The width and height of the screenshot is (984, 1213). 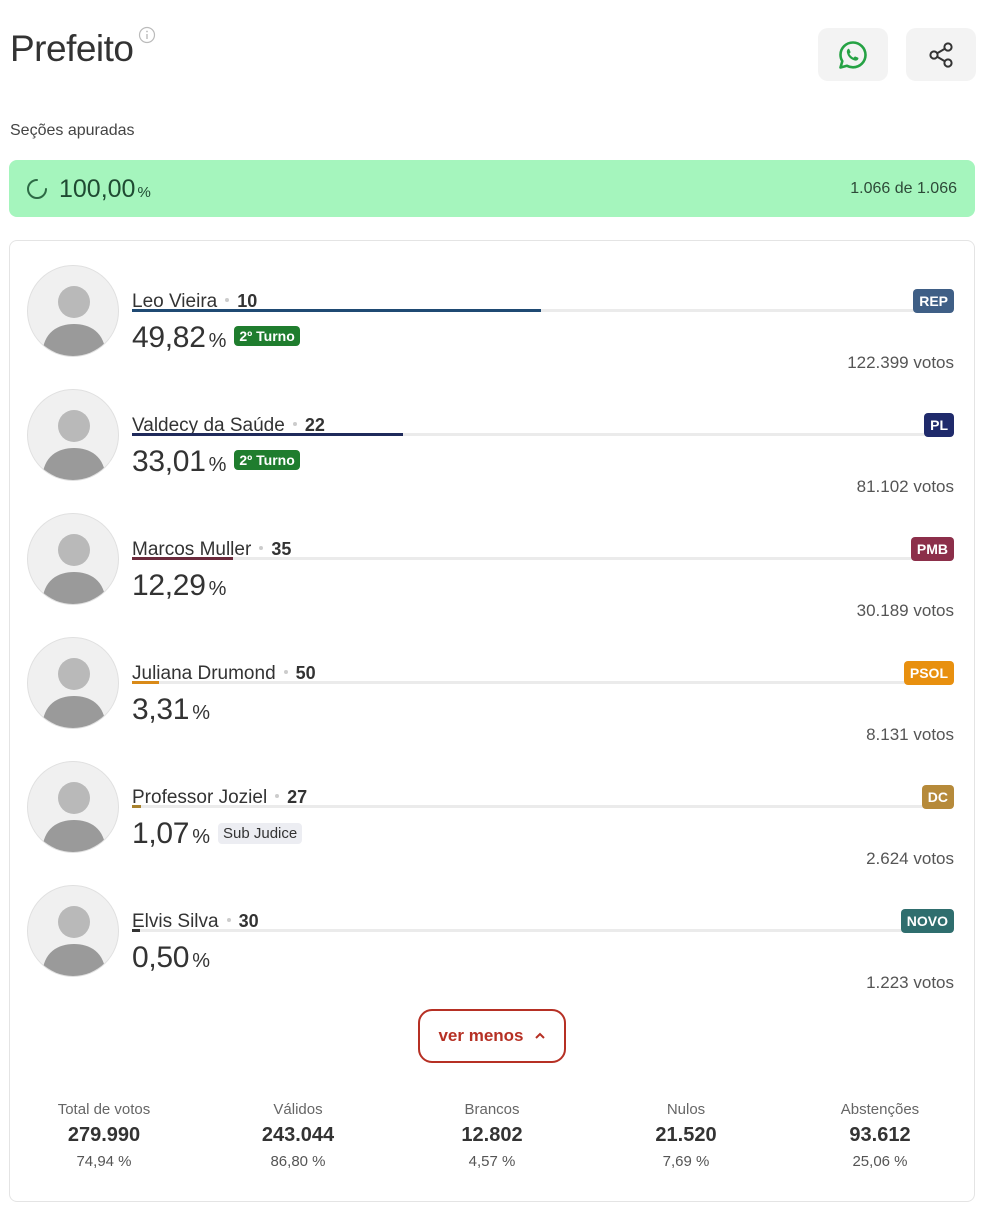 What do you see at coordinates (937, 797) in the screenshot?
I see `party-badge: DC` at bounding box center [937, 797].